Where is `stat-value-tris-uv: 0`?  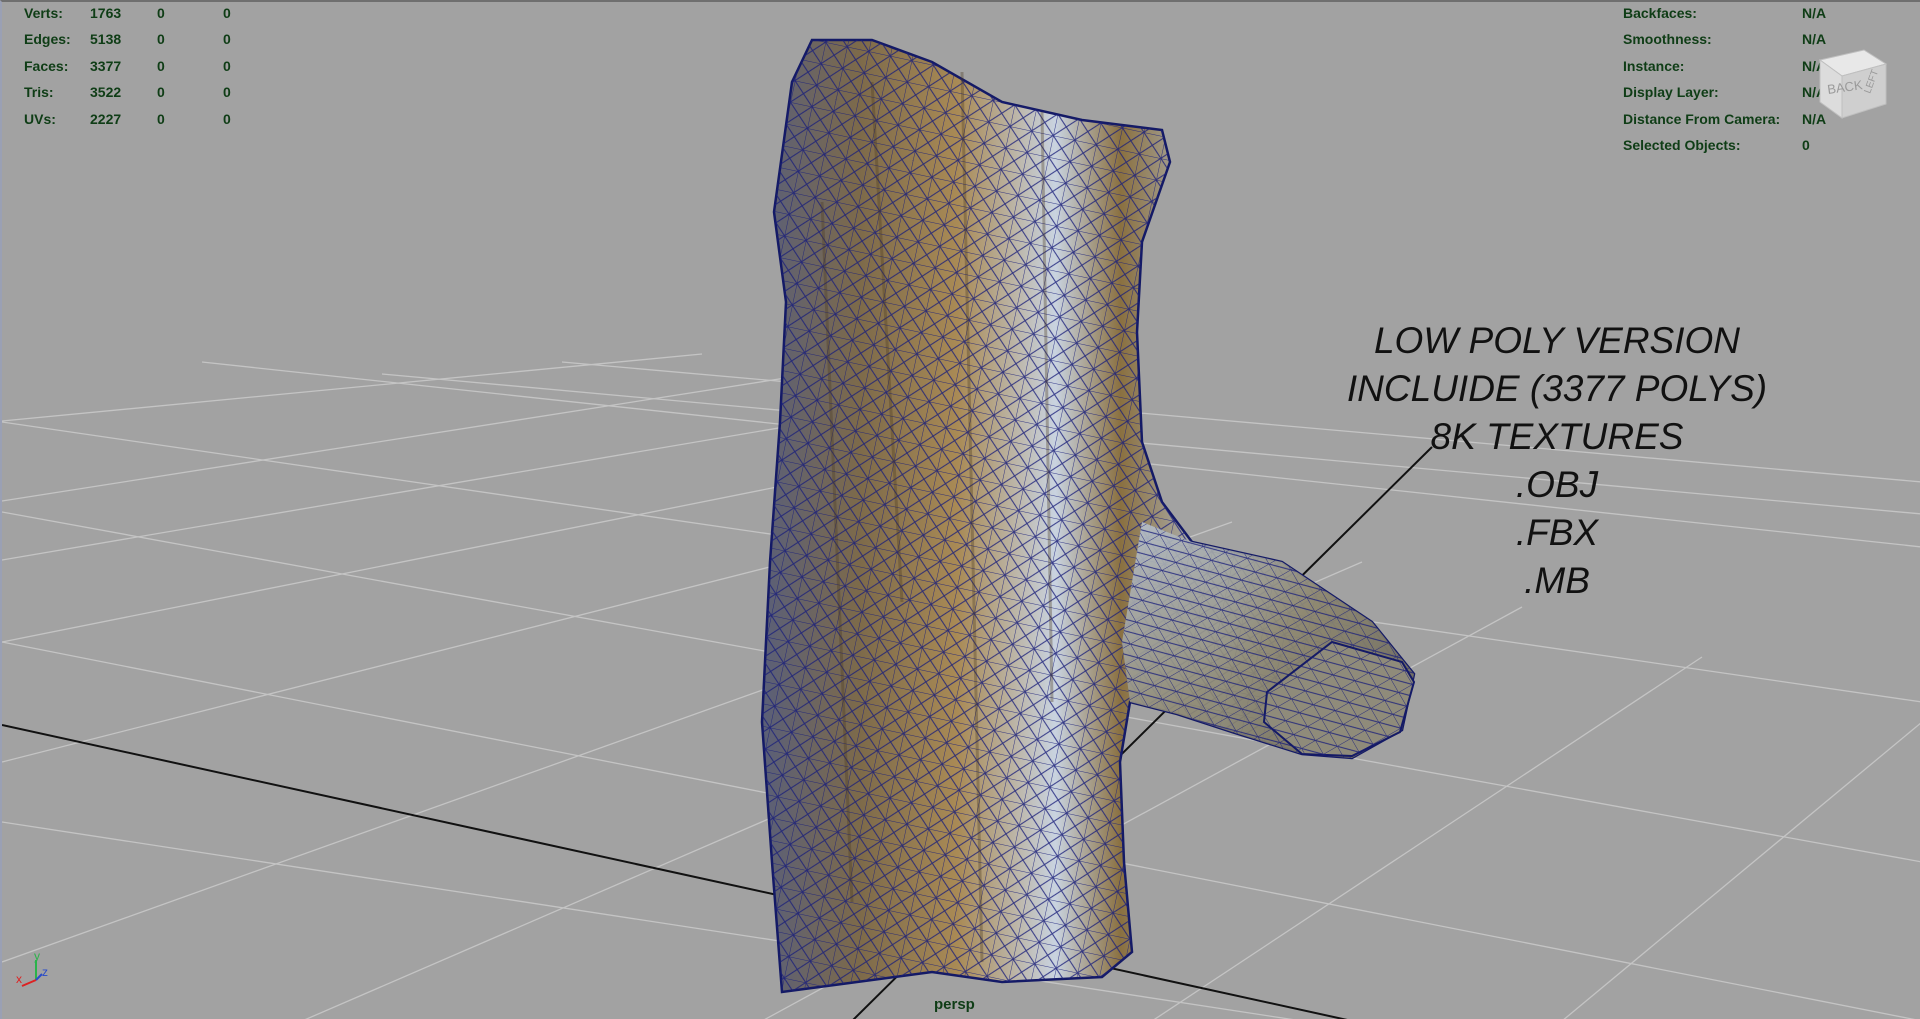 stat-value-tris-uv: 0 is located at coordinates (227, 92).